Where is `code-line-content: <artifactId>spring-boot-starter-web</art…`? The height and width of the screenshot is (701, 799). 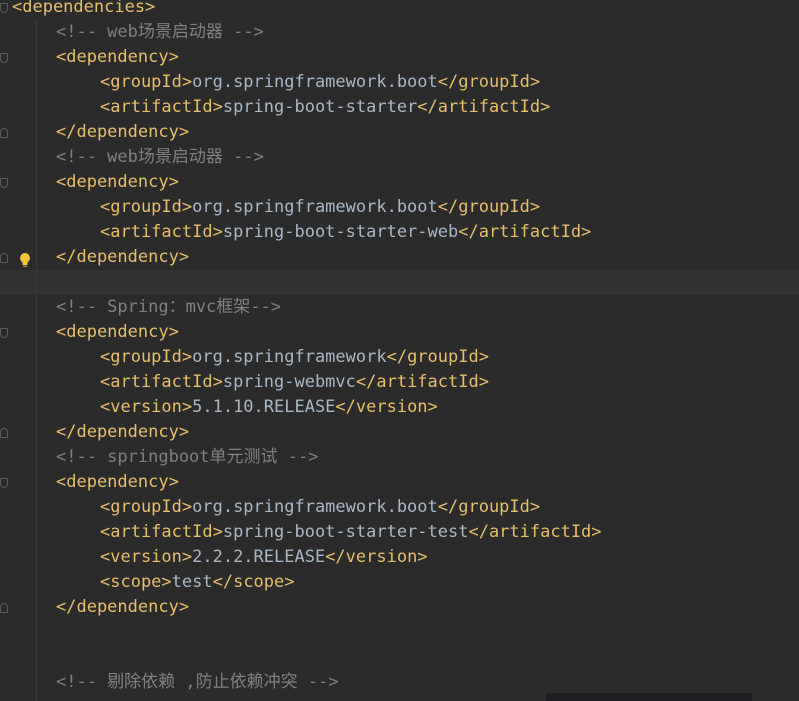 code-line-content: <artifactId>spring-boot-starter-web</art… is located at coordinates (345, 232).